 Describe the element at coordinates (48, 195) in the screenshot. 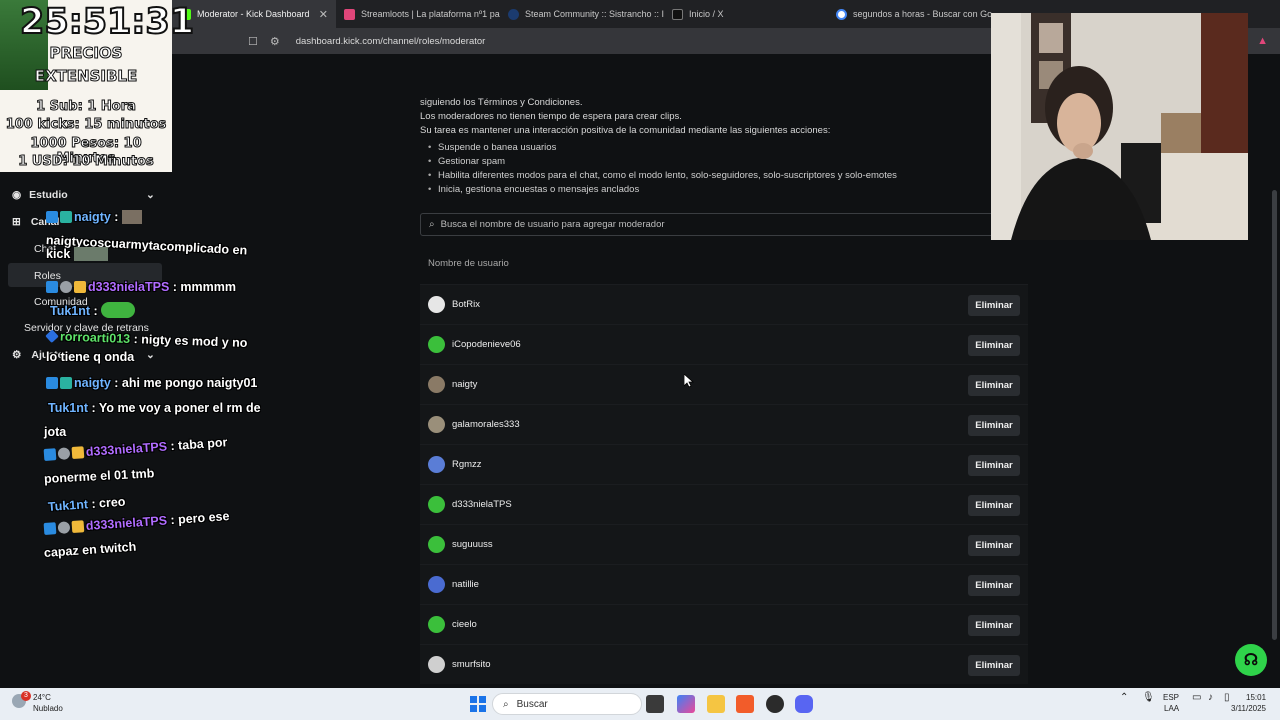

I see `sidebar-item-label: Estudio` at that location.